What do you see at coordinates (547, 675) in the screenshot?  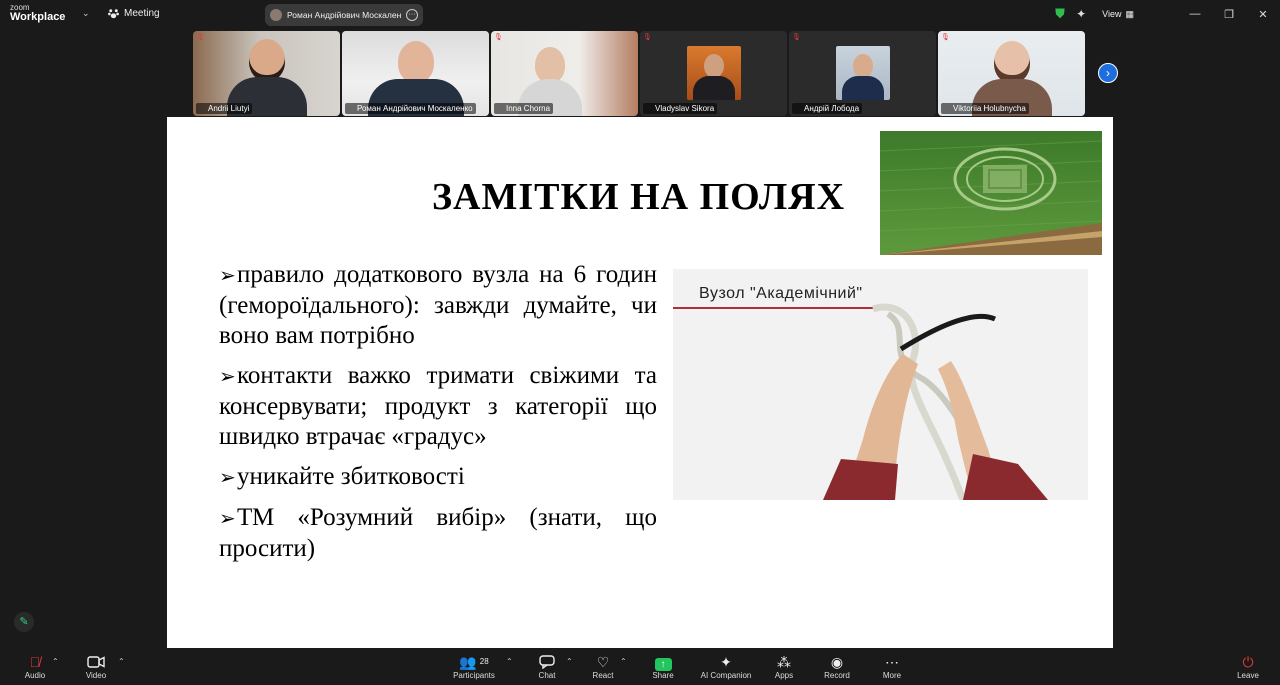 I see `chat-label: Chat` at bounding box center [547, 675].